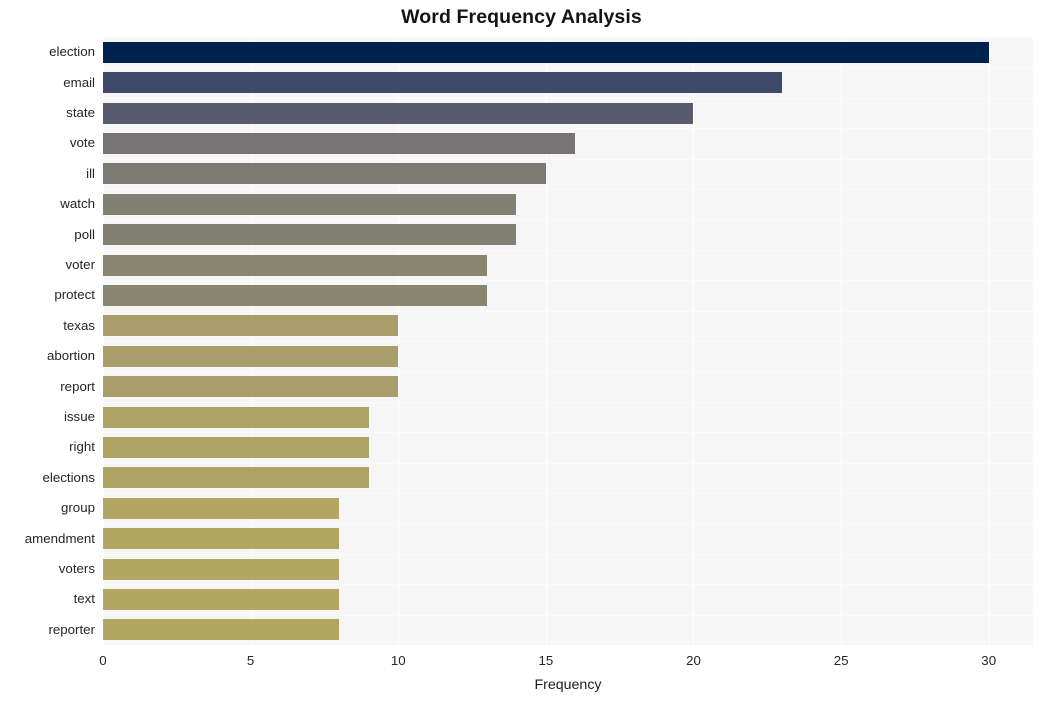 Image resolution: width=1043 pixels, height=701 pixels. What do you see at coordinates (84, 234) in the screenshot?
I see `y-tick-label: poll` at bounding box center [84, 234].